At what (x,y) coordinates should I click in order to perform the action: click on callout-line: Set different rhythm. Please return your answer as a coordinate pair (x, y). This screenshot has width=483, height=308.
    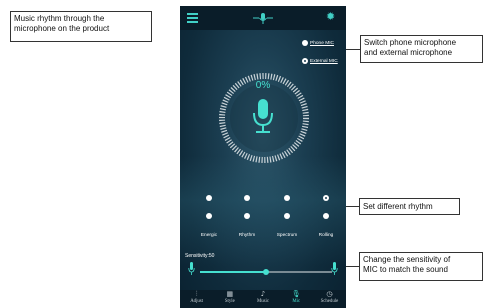
    Looking at the image, I should click on (398, 206).